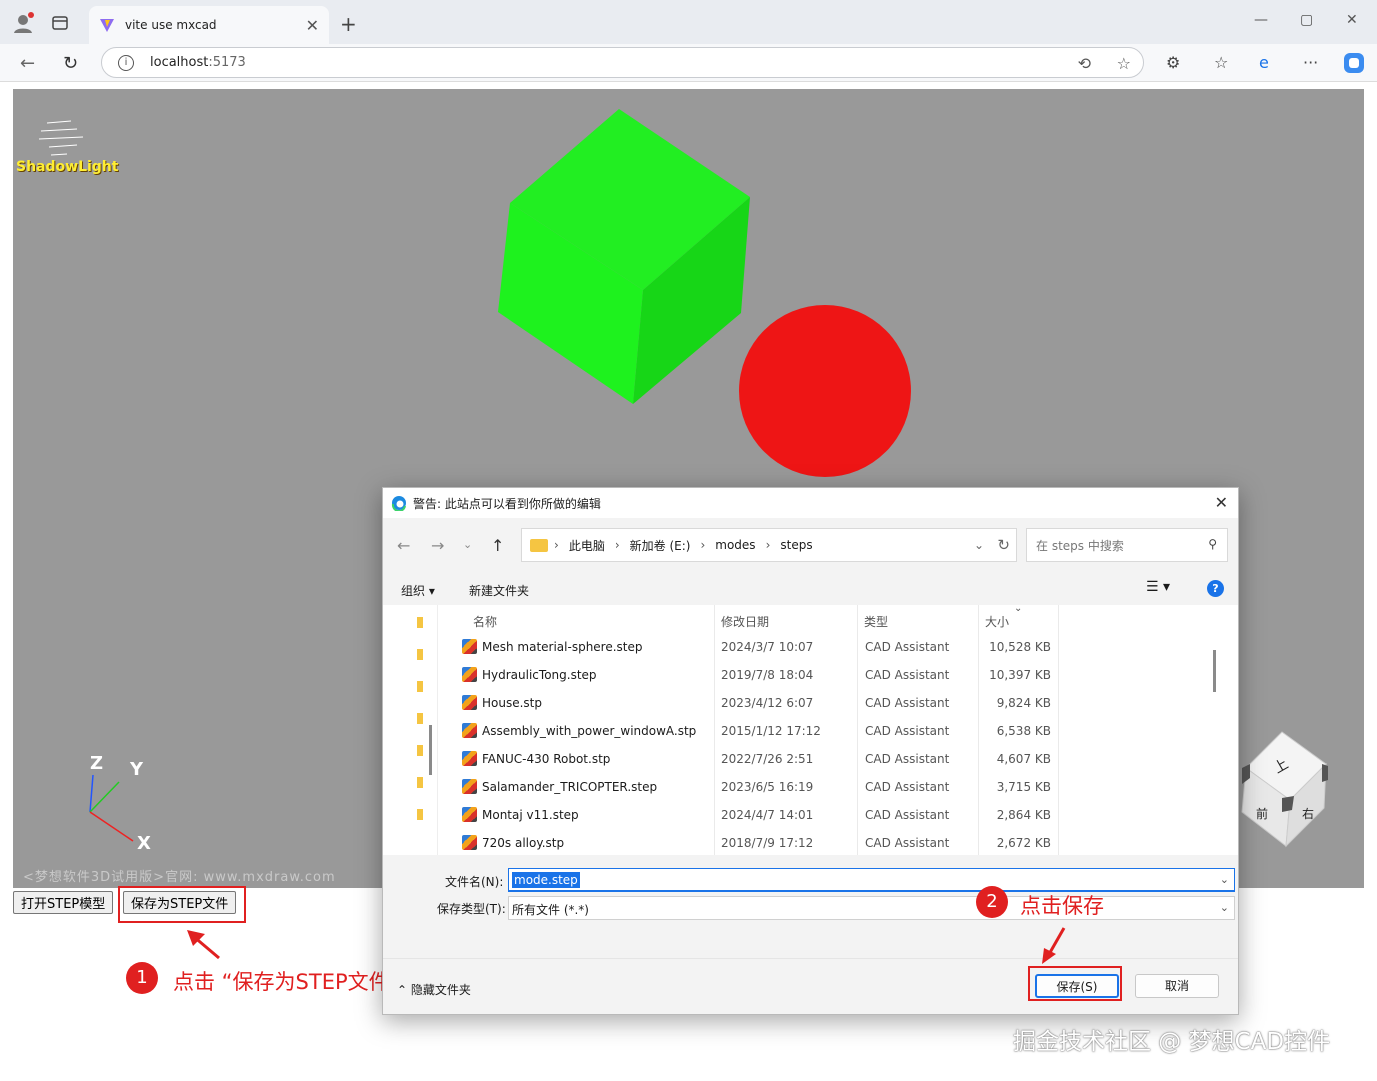 This screenshot has width=1377, height=1081. What do you see at coordinates (485, 621) in the screenshot?
I see `col-name-header: 名称` at bounding box center [485, 621].